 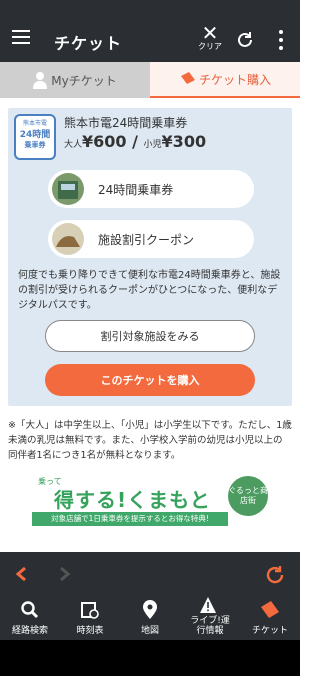 What do you see at coordinates (90, 631) in the screenshot?
I see `nav-label: 時刻表` at bounding box center [90, 631].